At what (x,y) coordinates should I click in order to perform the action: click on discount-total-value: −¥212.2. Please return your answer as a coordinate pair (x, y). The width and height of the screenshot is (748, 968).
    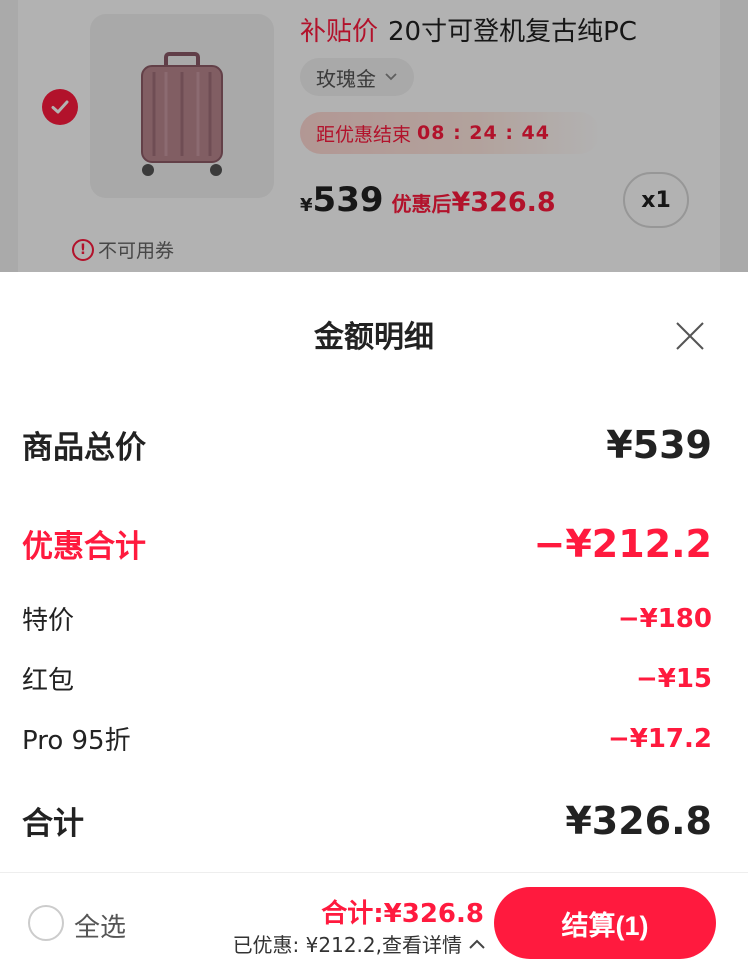
    Looking at the image, I should click on (622, 543).